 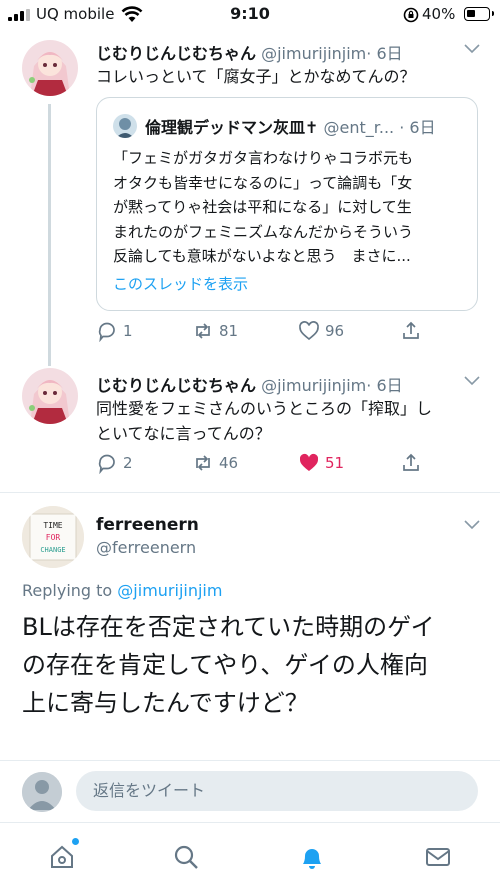 I want to click on quoted-time: · 6日, so click(x=417, y=127).